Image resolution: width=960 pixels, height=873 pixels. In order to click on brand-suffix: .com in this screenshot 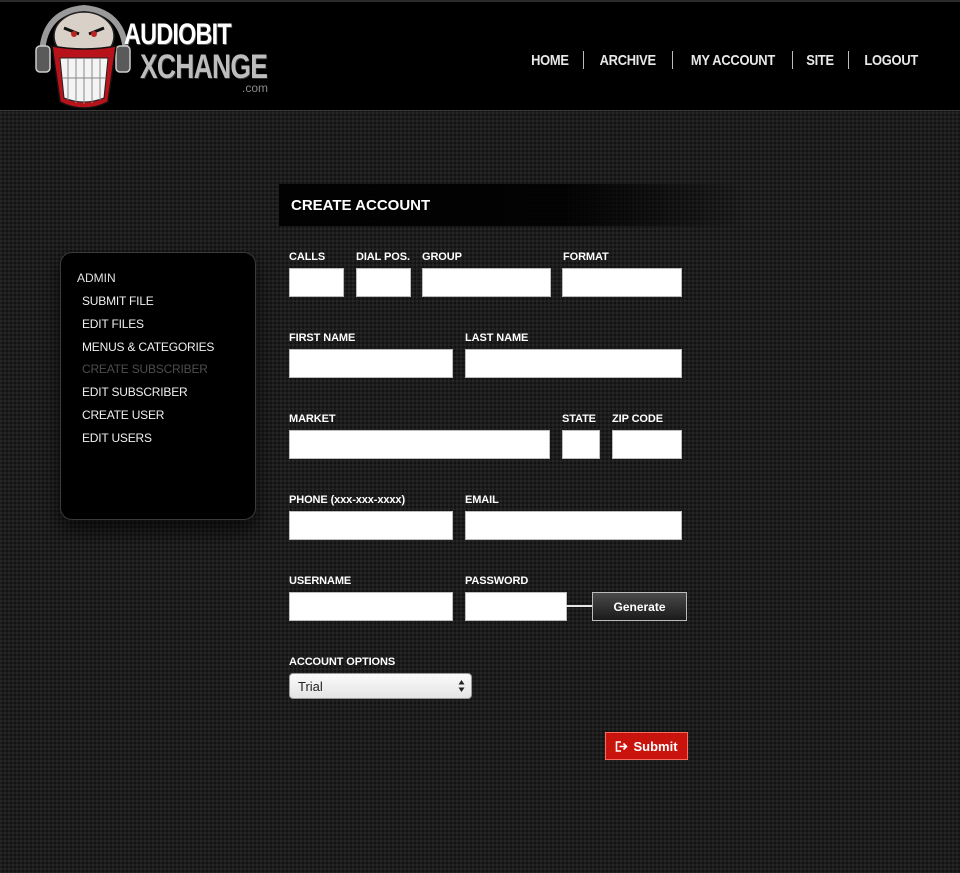, I will do `click(255, 88)`.